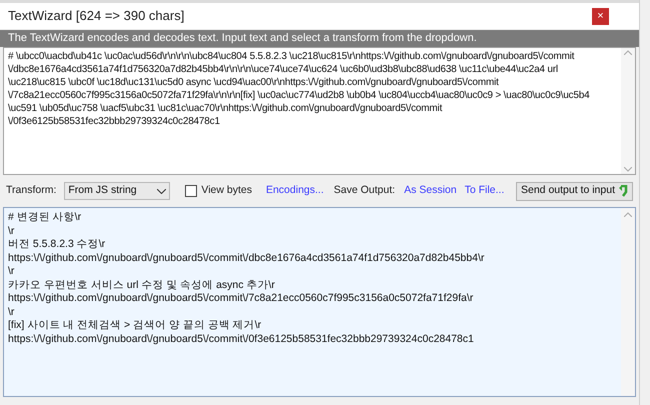  I want to click on input-text-line: \/7c8a21ecc0560c7f995c3156a0c5072fa71f29fa\r\n\r\n[fix] \uc0ac\uc774\ud2b8 \ub0b4 \uc804\uccb4\uac80\uc0c9 > \uac80\uc0c9\uc5b4, so click(299, 95).